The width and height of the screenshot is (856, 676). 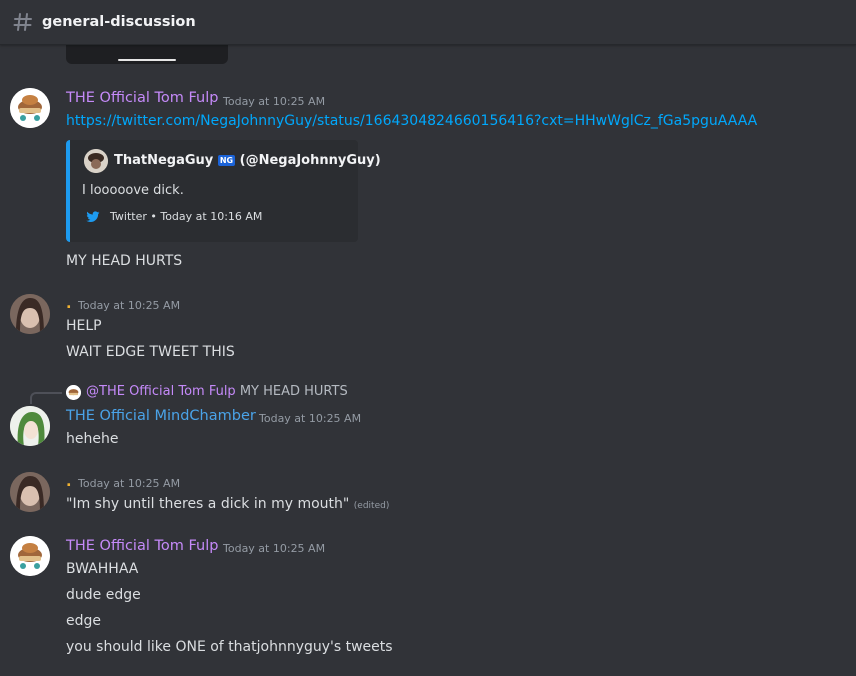 I want to click on embed-author-avatar, so click(x=96, y=161).